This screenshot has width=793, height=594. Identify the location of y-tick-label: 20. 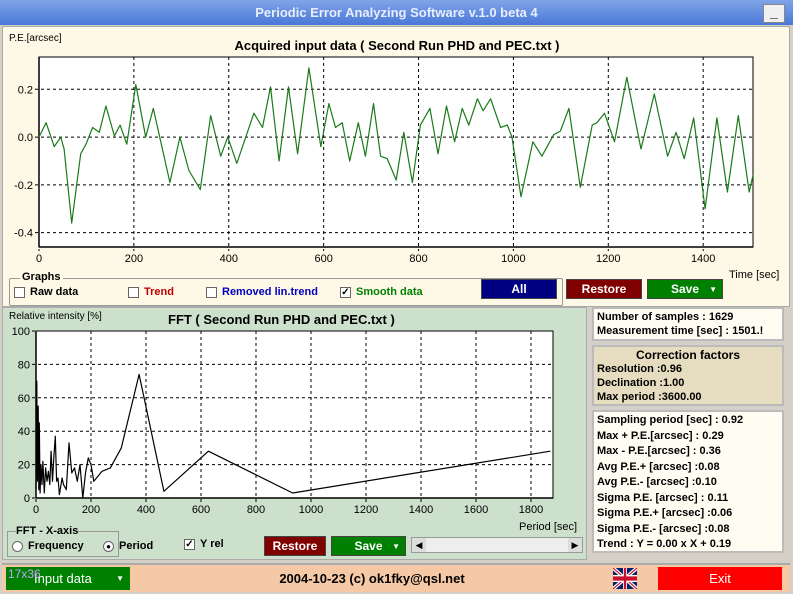
(24, 466).